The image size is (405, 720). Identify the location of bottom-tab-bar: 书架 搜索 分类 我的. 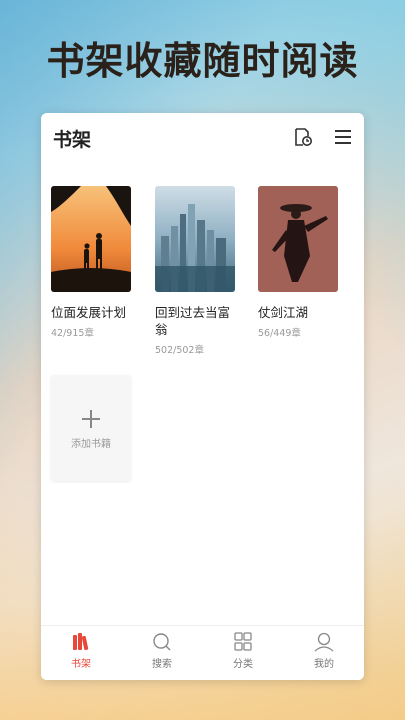
(202, 652).